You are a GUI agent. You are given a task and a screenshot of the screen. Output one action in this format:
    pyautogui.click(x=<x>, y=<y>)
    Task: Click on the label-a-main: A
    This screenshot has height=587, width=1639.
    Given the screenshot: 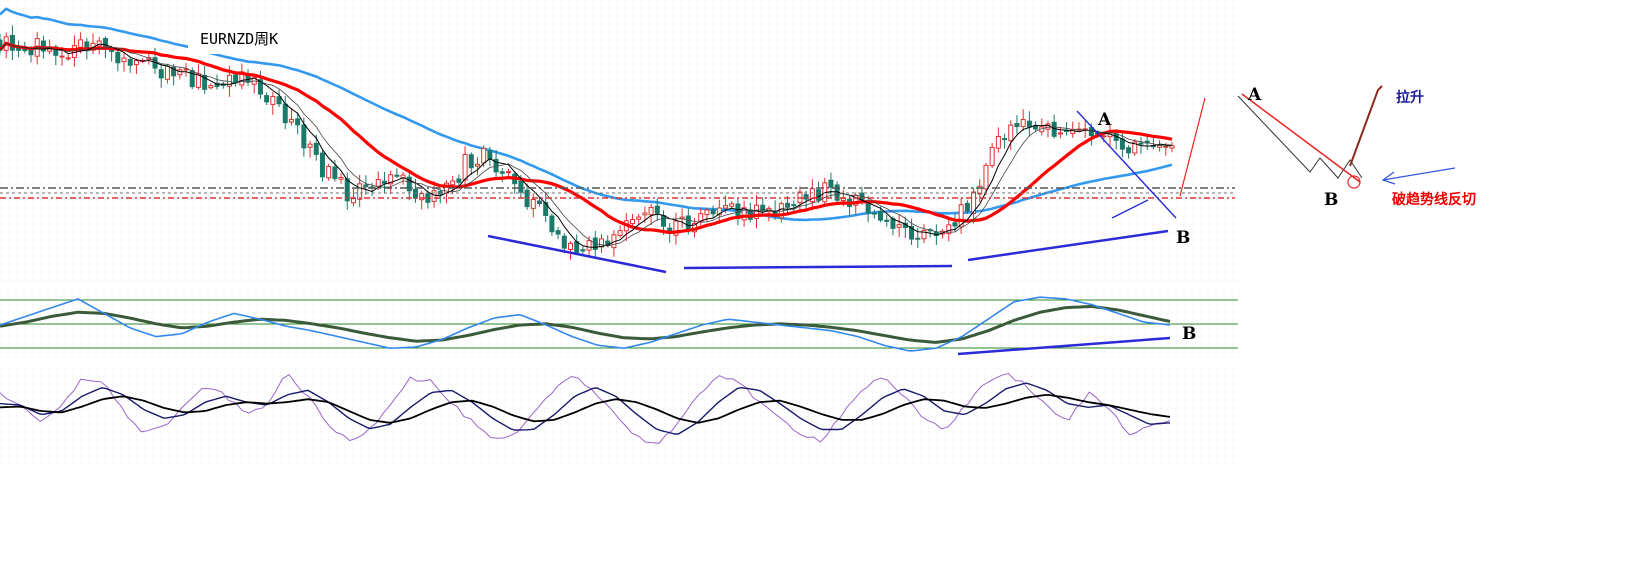 What is the action you would take?
    pyautogui.click(x=1105, y=120)
    